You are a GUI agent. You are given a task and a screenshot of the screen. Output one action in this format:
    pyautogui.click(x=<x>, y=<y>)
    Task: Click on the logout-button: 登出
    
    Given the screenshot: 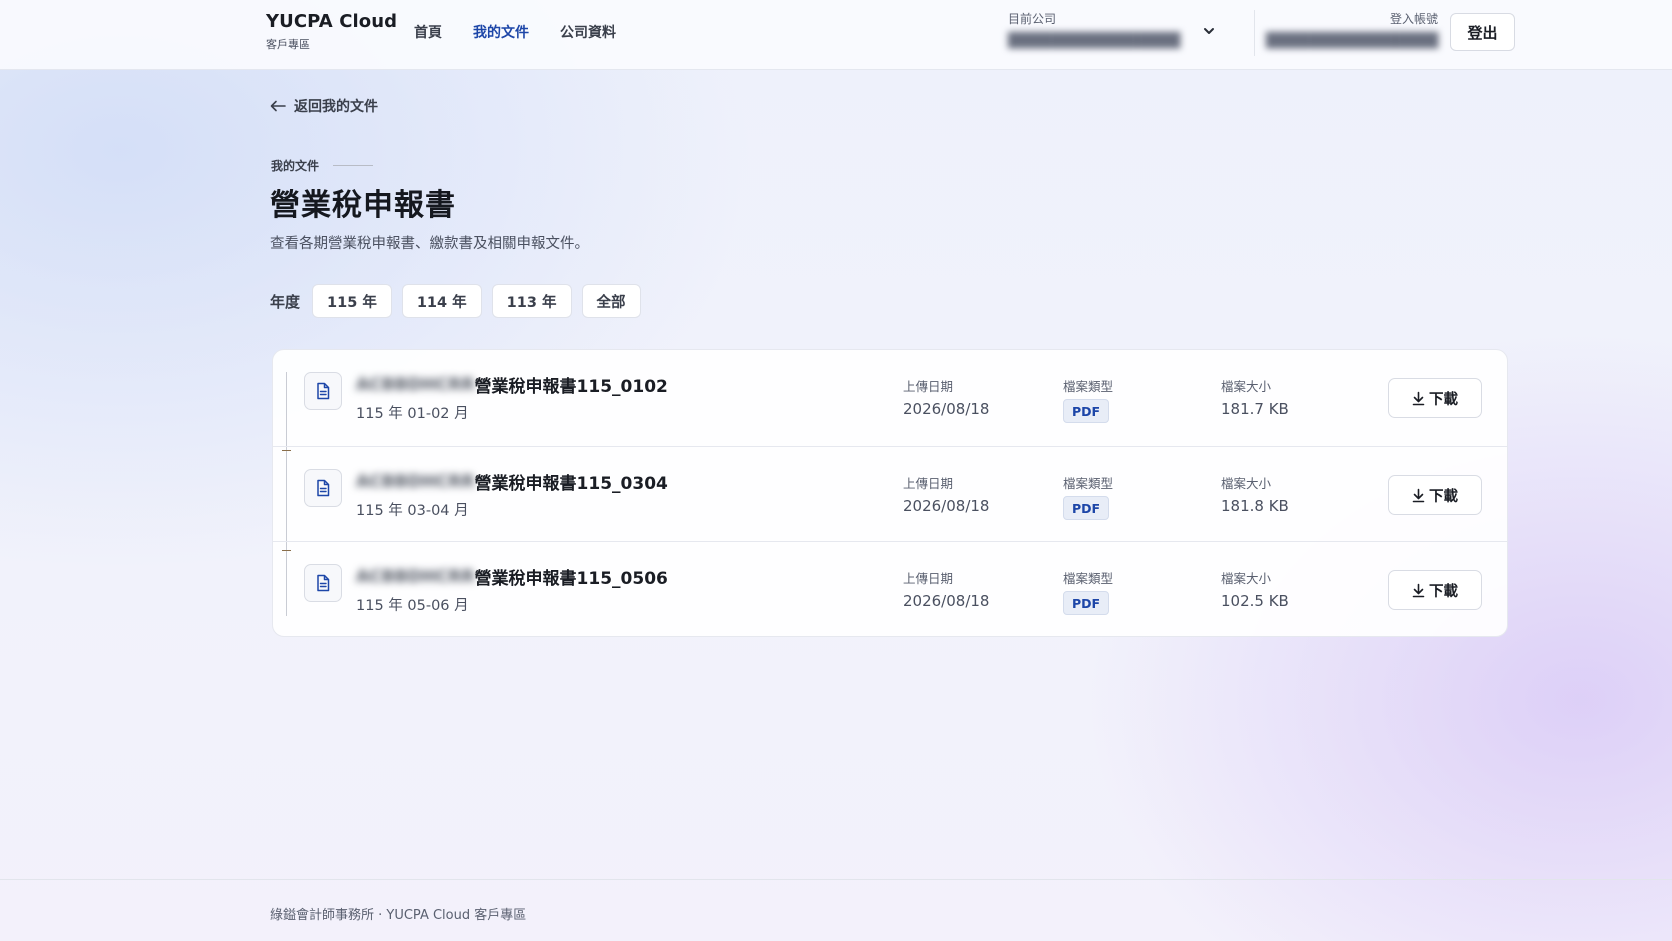 What is the action you would take?
    pyautogui.click(x=1482, y=32)
    